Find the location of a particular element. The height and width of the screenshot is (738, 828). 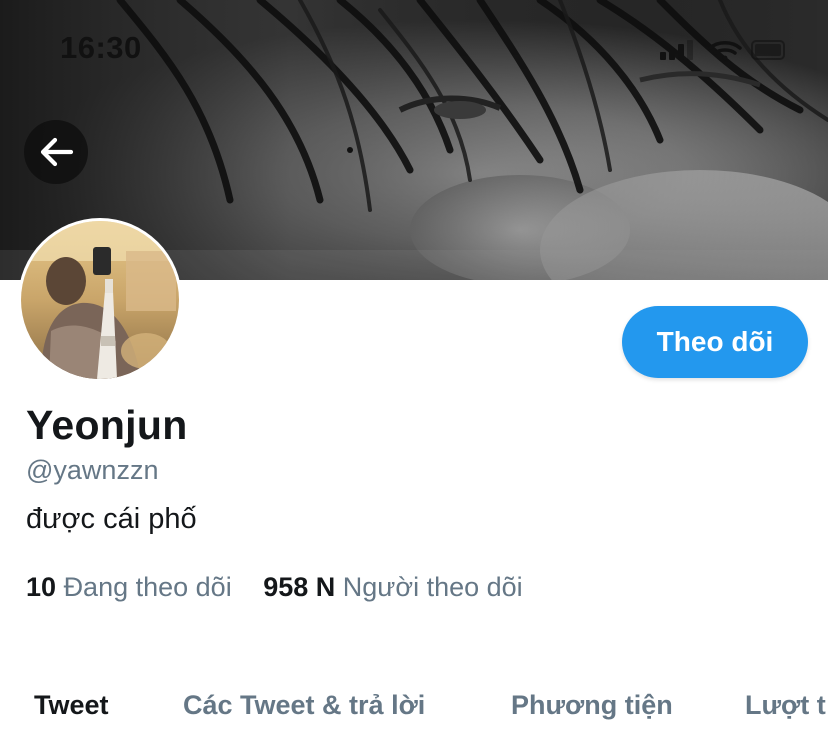

follow-stats: 10 Đang theo dõi 958 N Người theo dõi is located at coordinates (274, 587).